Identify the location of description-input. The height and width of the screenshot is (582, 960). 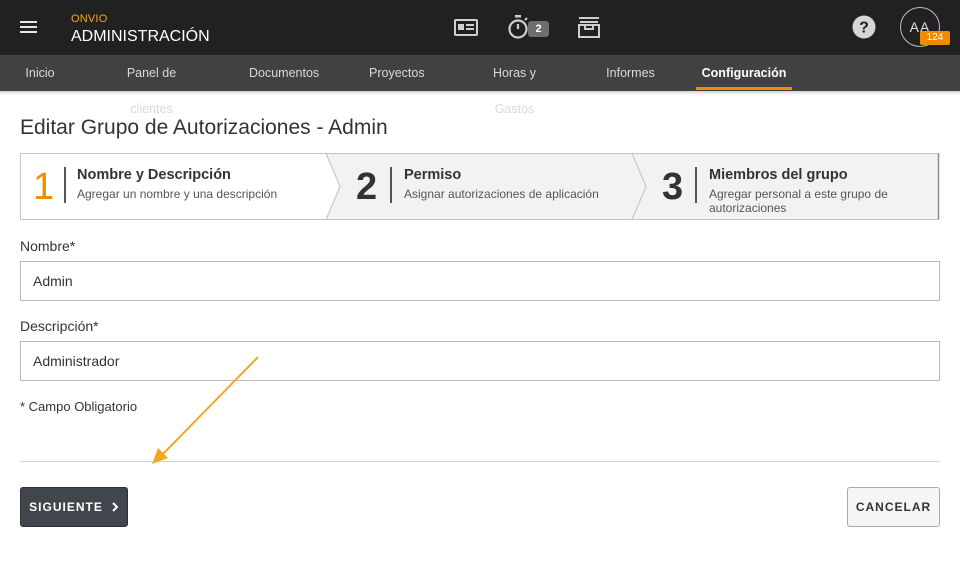
(480, 361).